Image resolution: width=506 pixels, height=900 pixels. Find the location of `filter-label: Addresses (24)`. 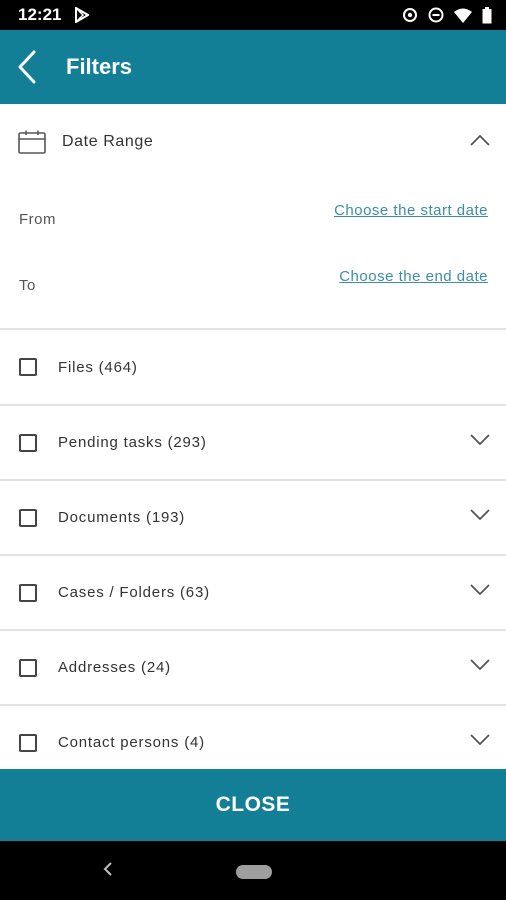

filter-label: Addresses (24) is located at coordinates (114, 667).